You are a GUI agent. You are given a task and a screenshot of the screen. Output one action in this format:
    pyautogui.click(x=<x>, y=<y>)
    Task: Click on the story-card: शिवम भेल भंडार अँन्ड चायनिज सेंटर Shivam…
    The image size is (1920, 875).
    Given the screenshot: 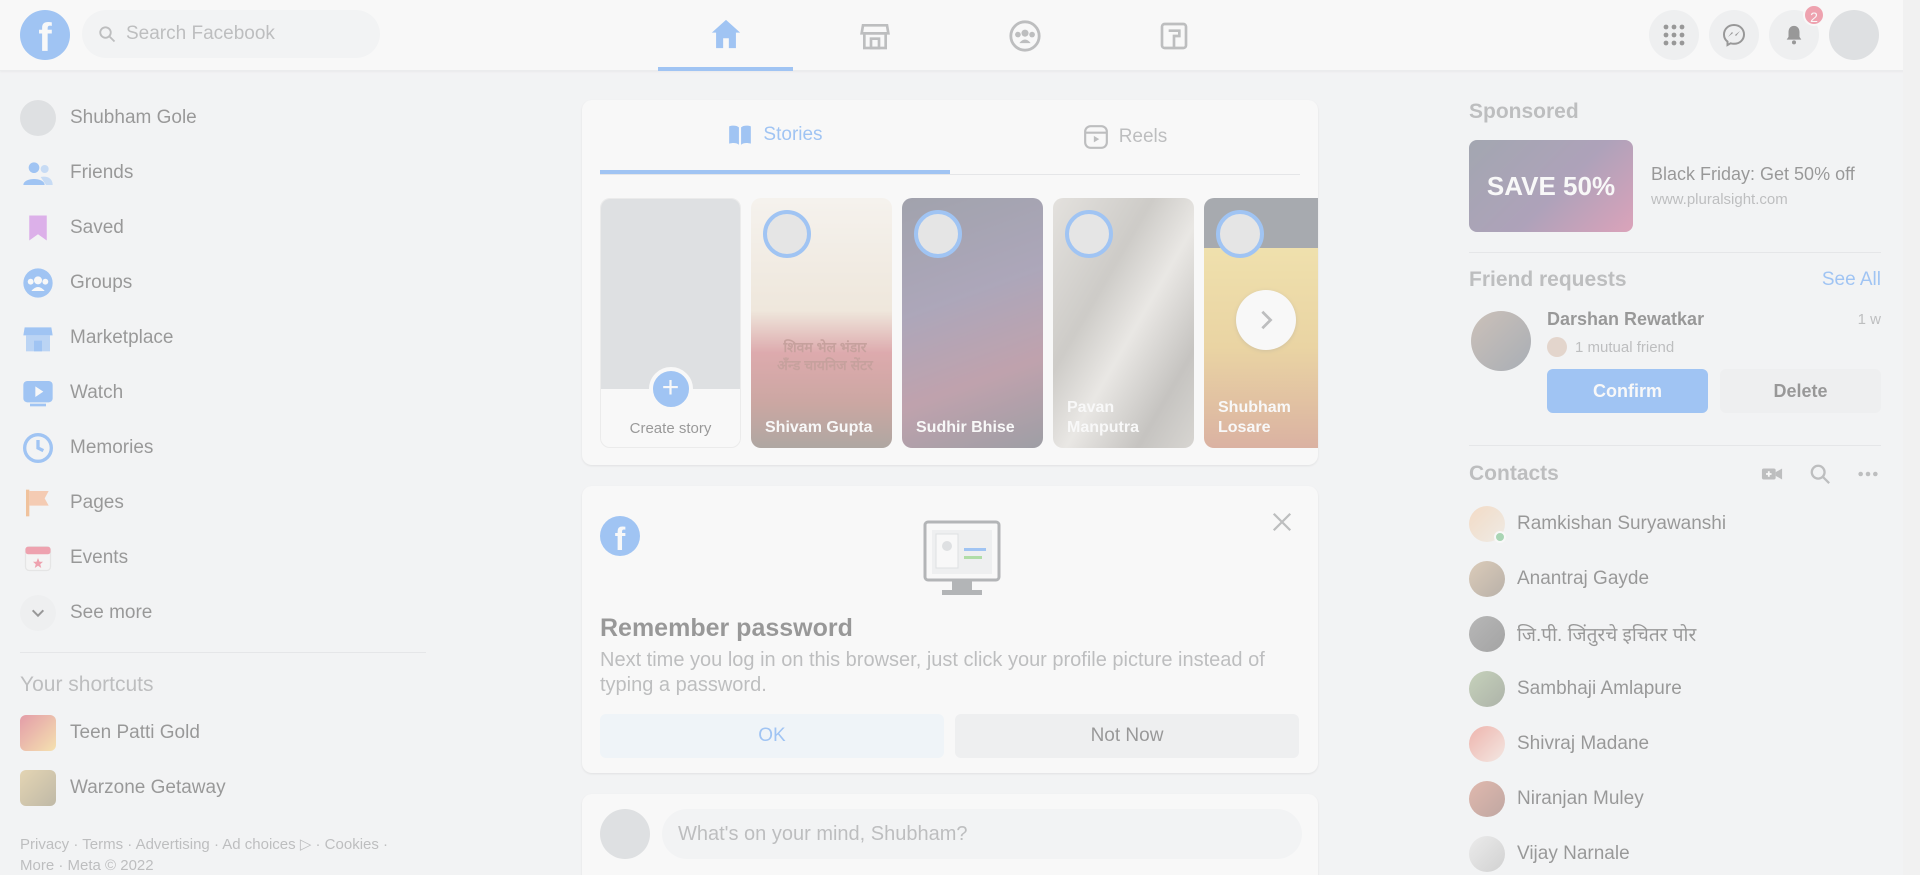 What is the action you would take?
    pyautogui.click(x=821, y=323)
    